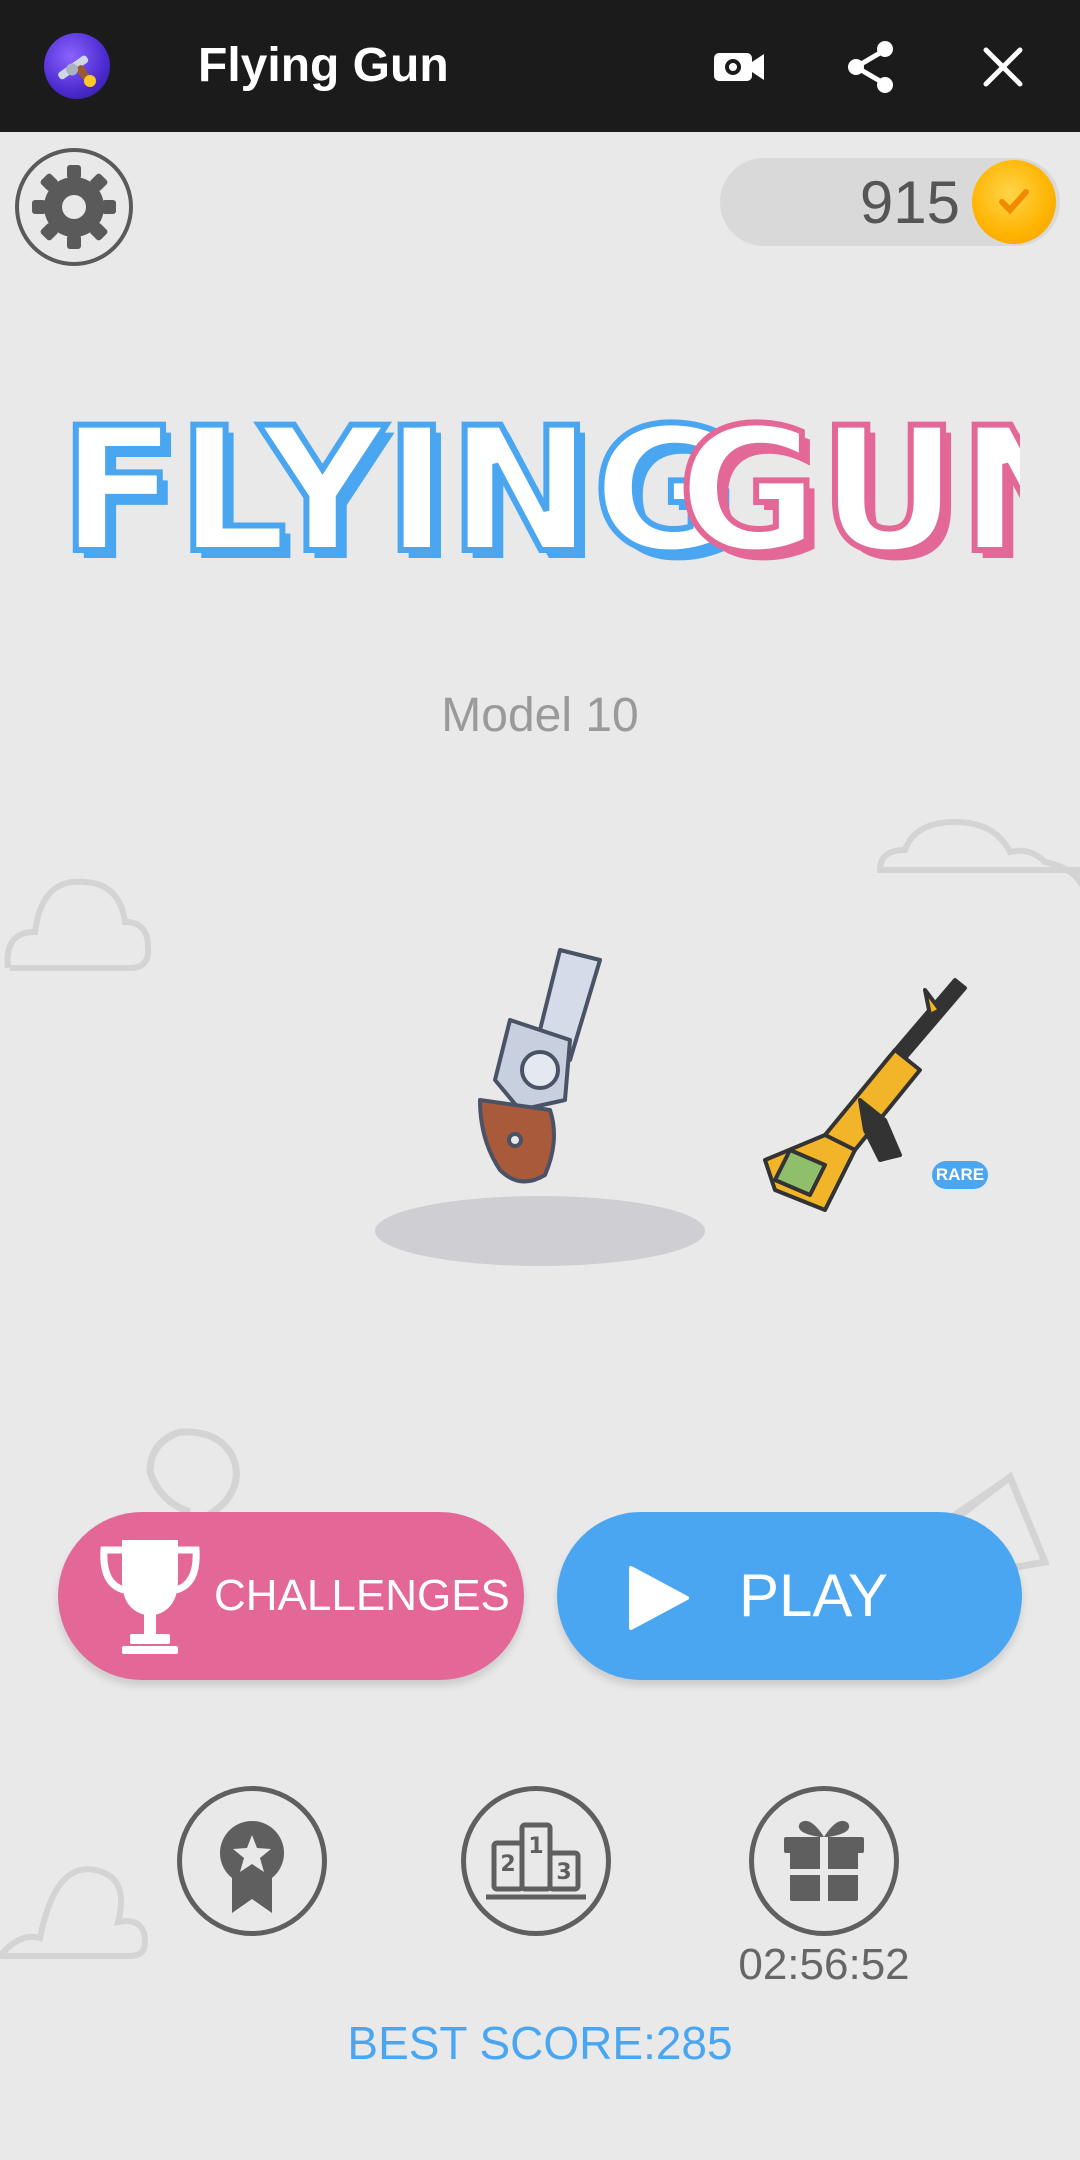  What do you see at coordinates (849, 485) in the screenshot?
I see `logo-word-gun: GUN` at bounding box center [849, 485].